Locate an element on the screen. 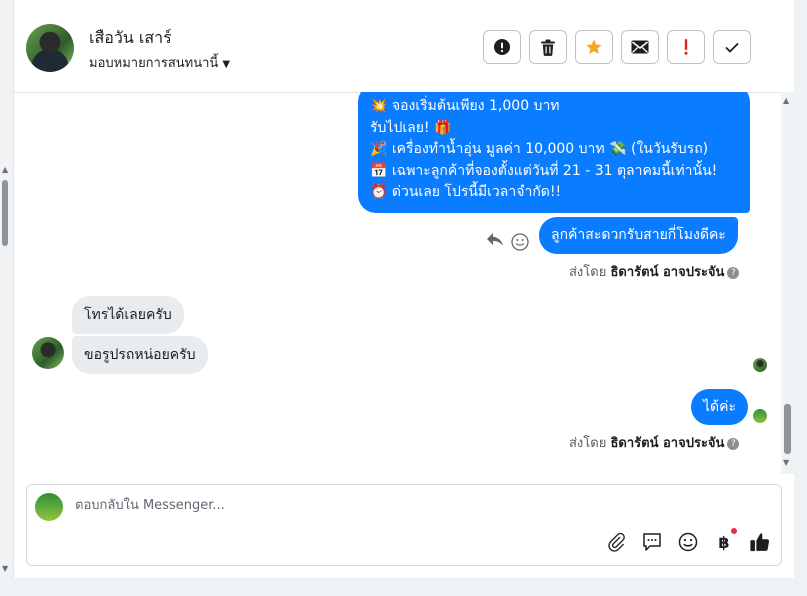  outer-scrollbar: ▲ ▼ is located at coordinates (5, 290).